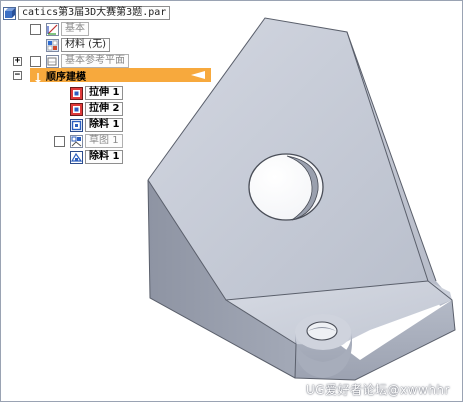  What do you see at coordinates (59, 141) in the screenshot?
I see `sketch-checkbox` at bounding box center [59, 141].